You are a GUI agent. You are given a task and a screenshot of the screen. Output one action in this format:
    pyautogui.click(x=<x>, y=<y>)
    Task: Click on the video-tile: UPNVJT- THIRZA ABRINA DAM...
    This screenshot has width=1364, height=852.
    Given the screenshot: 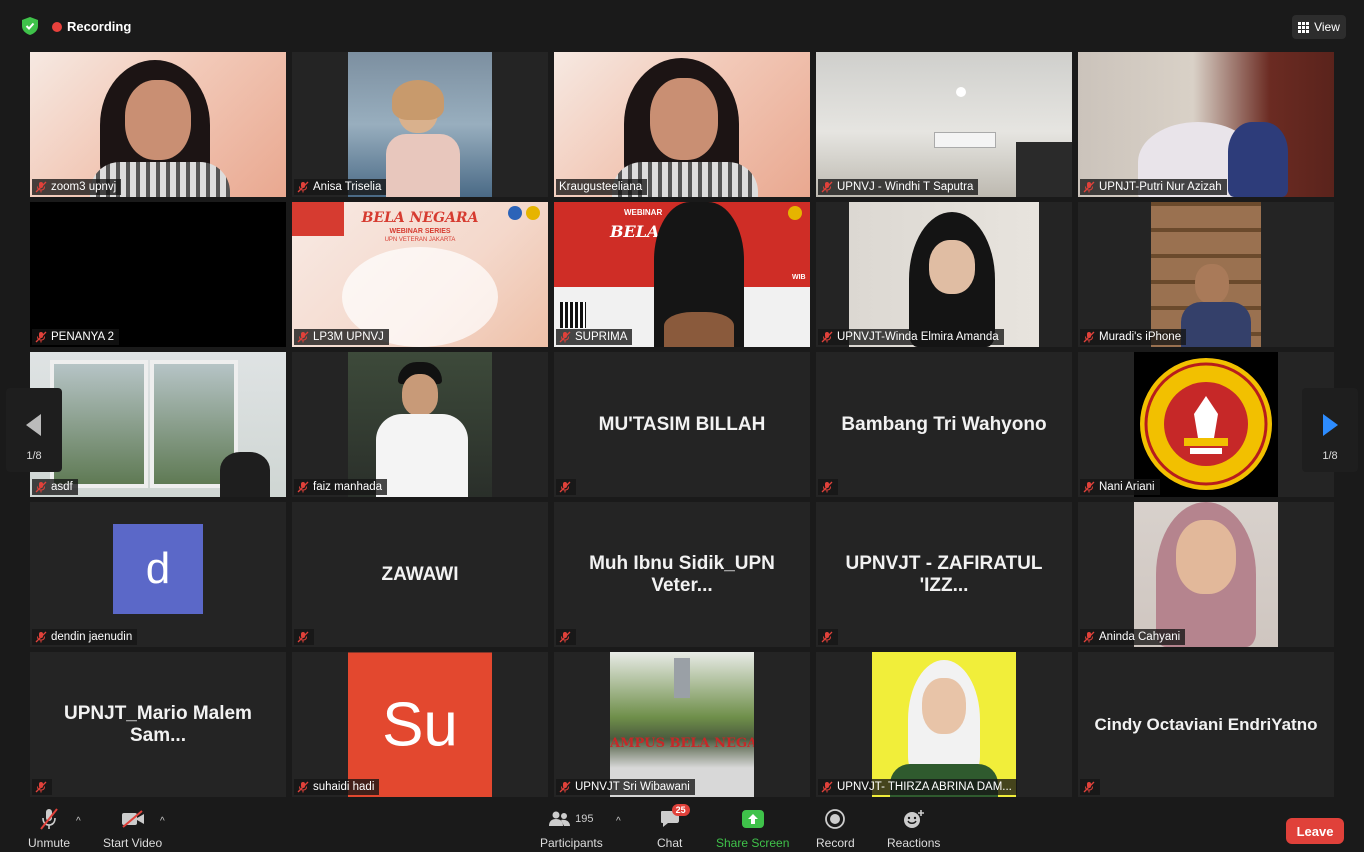 What is the action you would take?
    pyautogui.click(x=944, y=724)
    